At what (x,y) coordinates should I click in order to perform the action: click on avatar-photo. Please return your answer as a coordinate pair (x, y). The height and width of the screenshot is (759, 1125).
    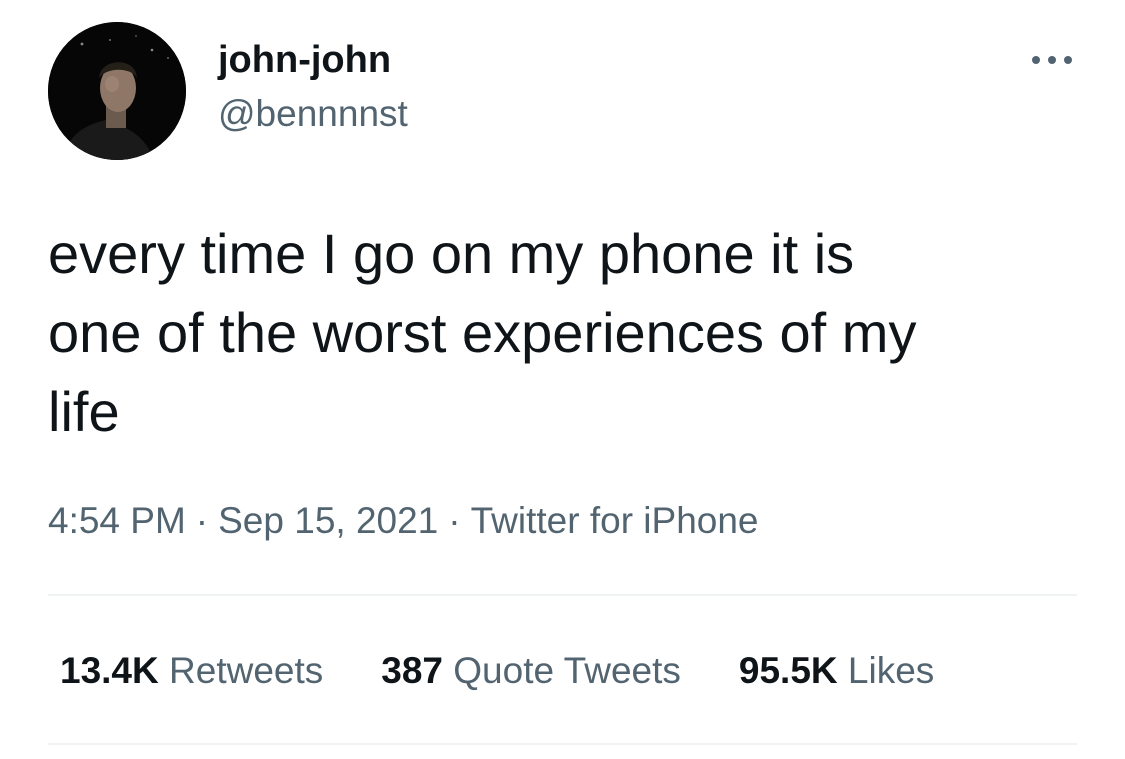
    Looking at the image, I should click on (117, 91).